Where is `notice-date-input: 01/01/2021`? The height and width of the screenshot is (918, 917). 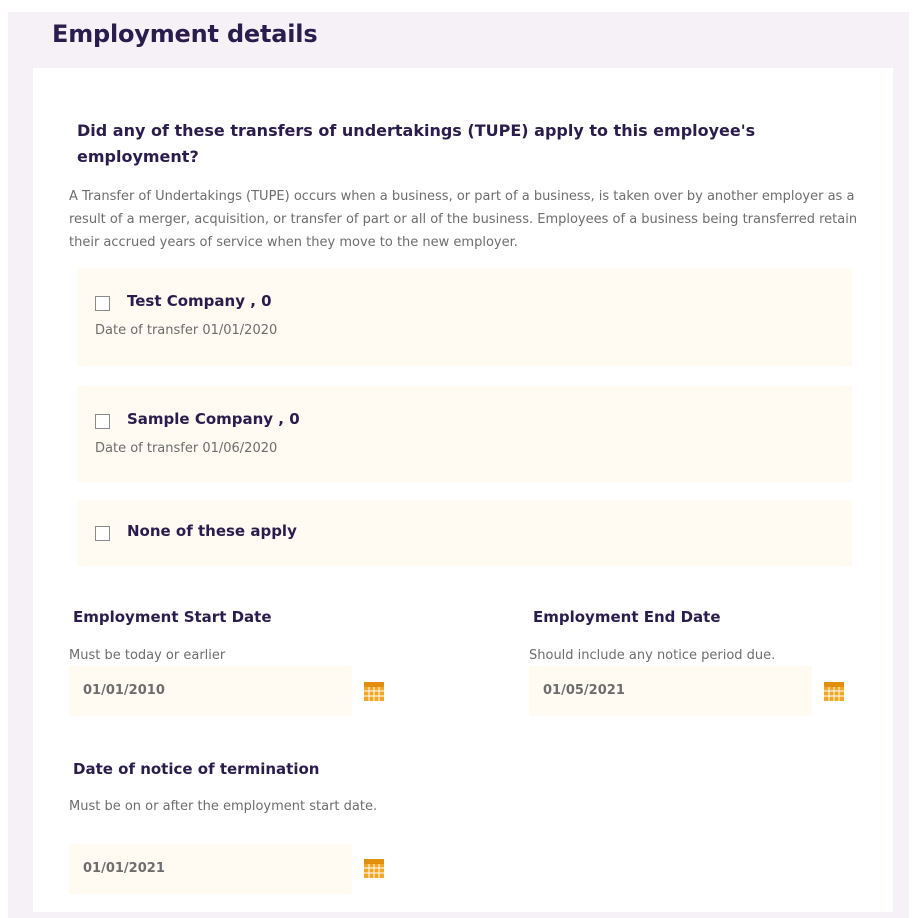 notice-date-input: 01/01/2021 is located at coordinates (210, 869).